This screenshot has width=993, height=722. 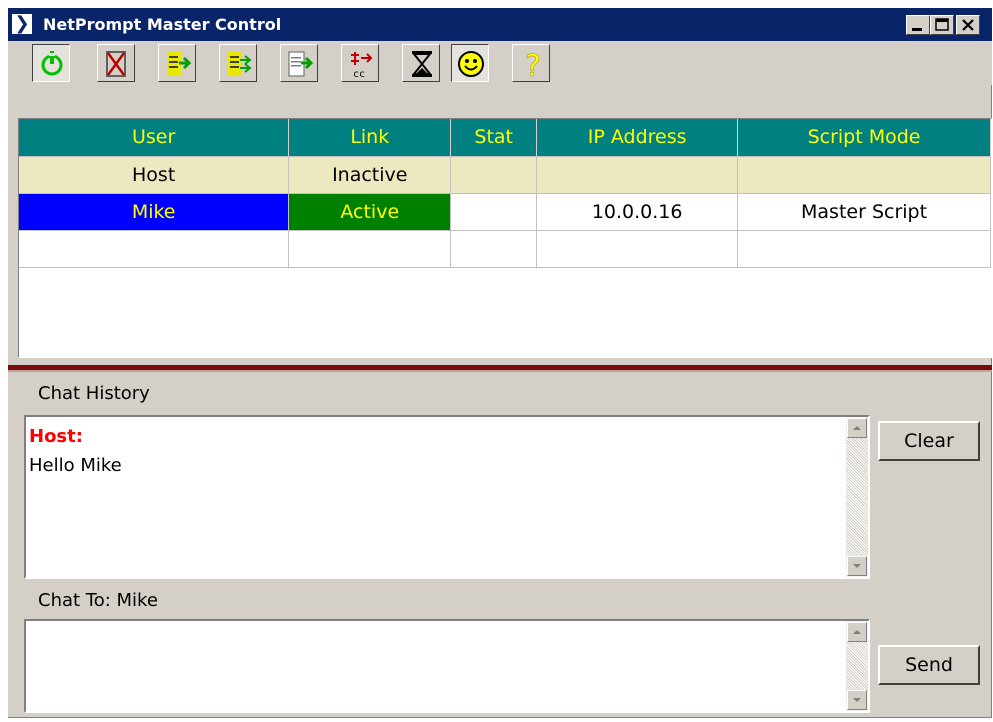 I want to click on link-cell: Active, so click(x=370, y=212).